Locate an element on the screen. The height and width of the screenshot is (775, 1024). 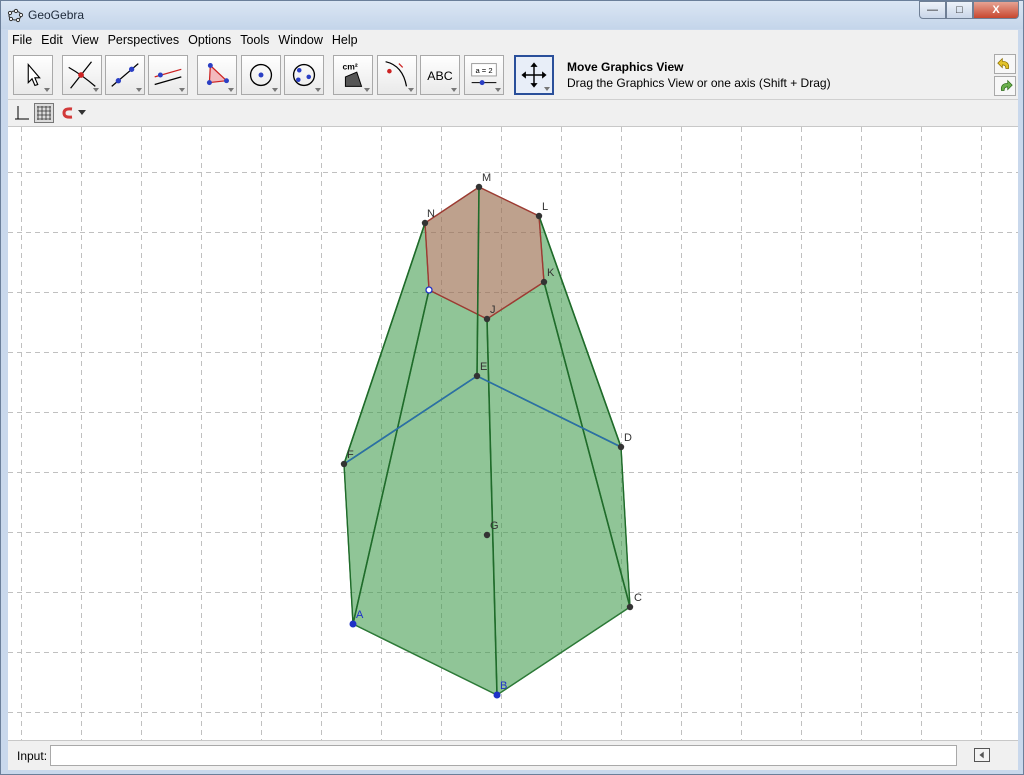
label-d: D is located at coordinates (628, 438).